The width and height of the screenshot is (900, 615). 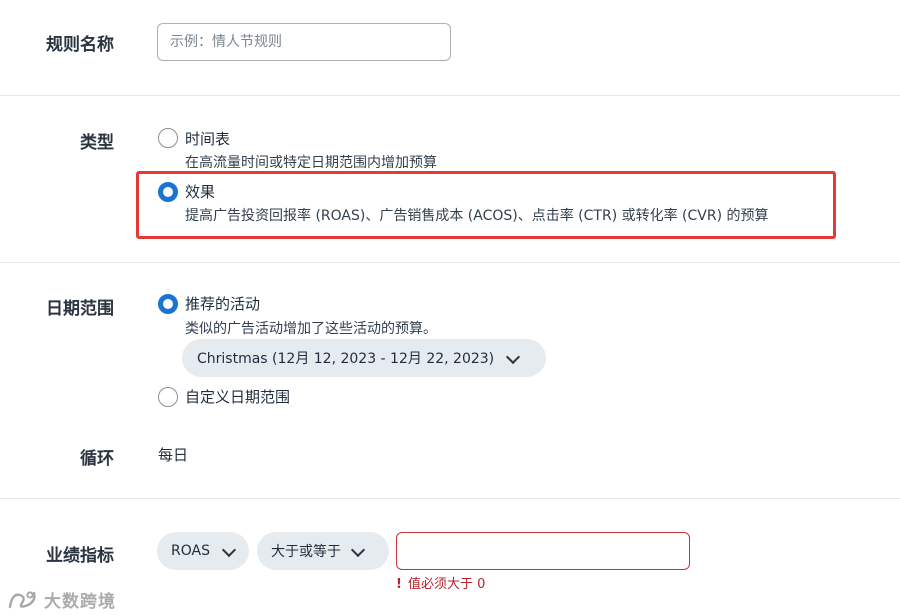 What do you see at coordinates (207, 138) in the screenshot?
I see `type-schedule-title: 时间表` at bounding box center [207, 138].